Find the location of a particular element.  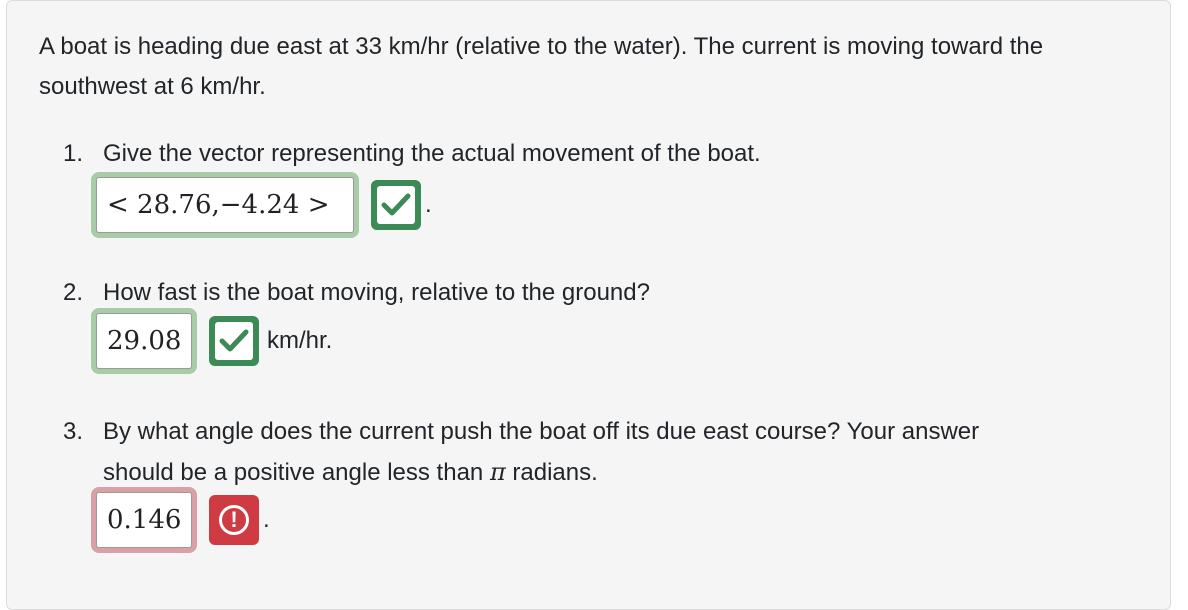

answer-frame-correct: 29.08 is located at coordinates (144, 341).